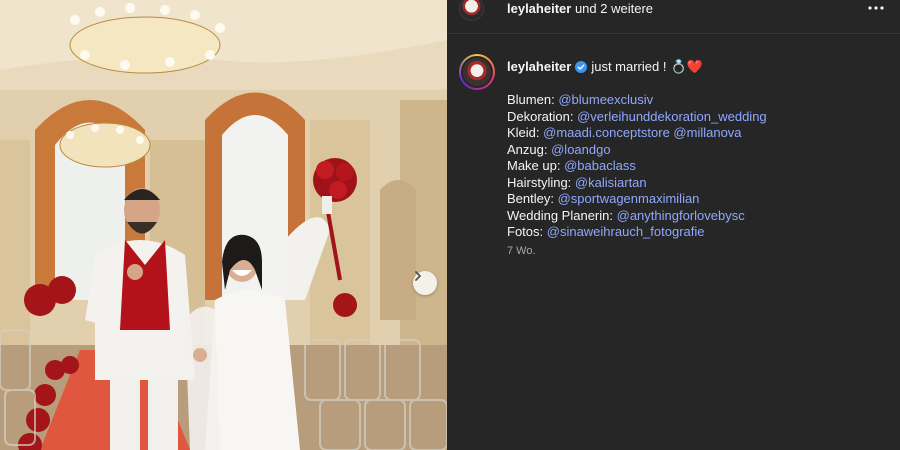  I want to click on credit-mention: @sportwagenmaximilian, so click(629, 198).